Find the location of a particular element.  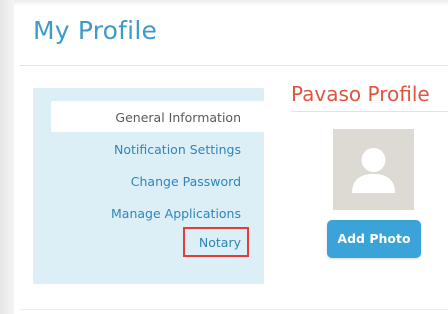

sidebar-item-manage-applications: Manage Applications is located at coordinates (176, 213).